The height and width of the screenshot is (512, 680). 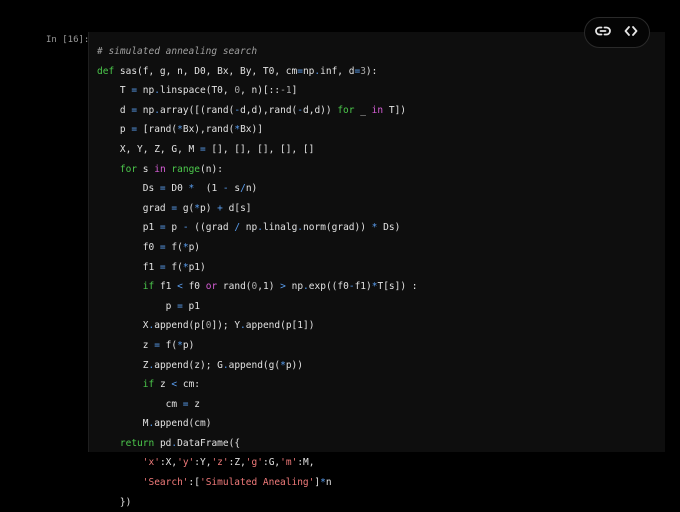 What do you see at coordinates (269, 110) in the screenshot?
I see `code-token: d,d),rand(` at bounding box center [269, 110].